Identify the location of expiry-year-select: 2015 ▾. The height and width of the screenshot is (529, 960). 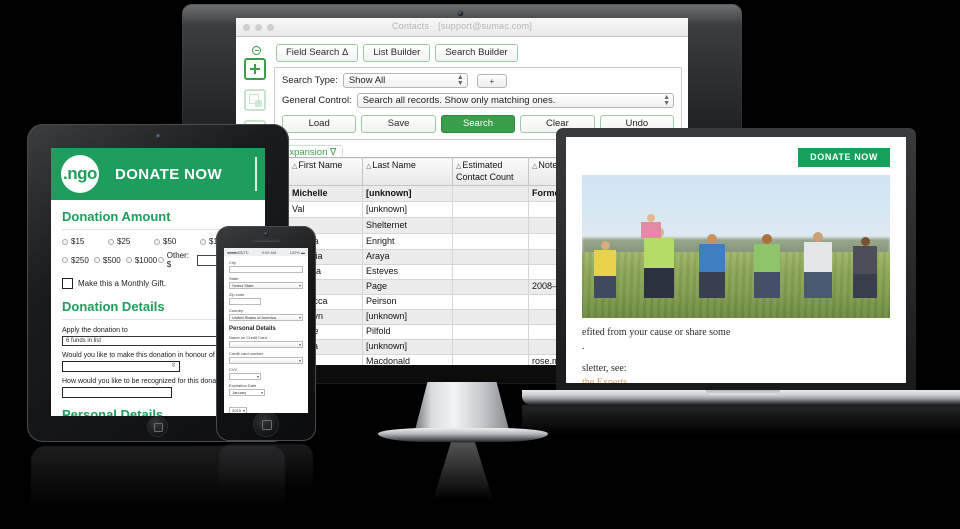
(238, 410).